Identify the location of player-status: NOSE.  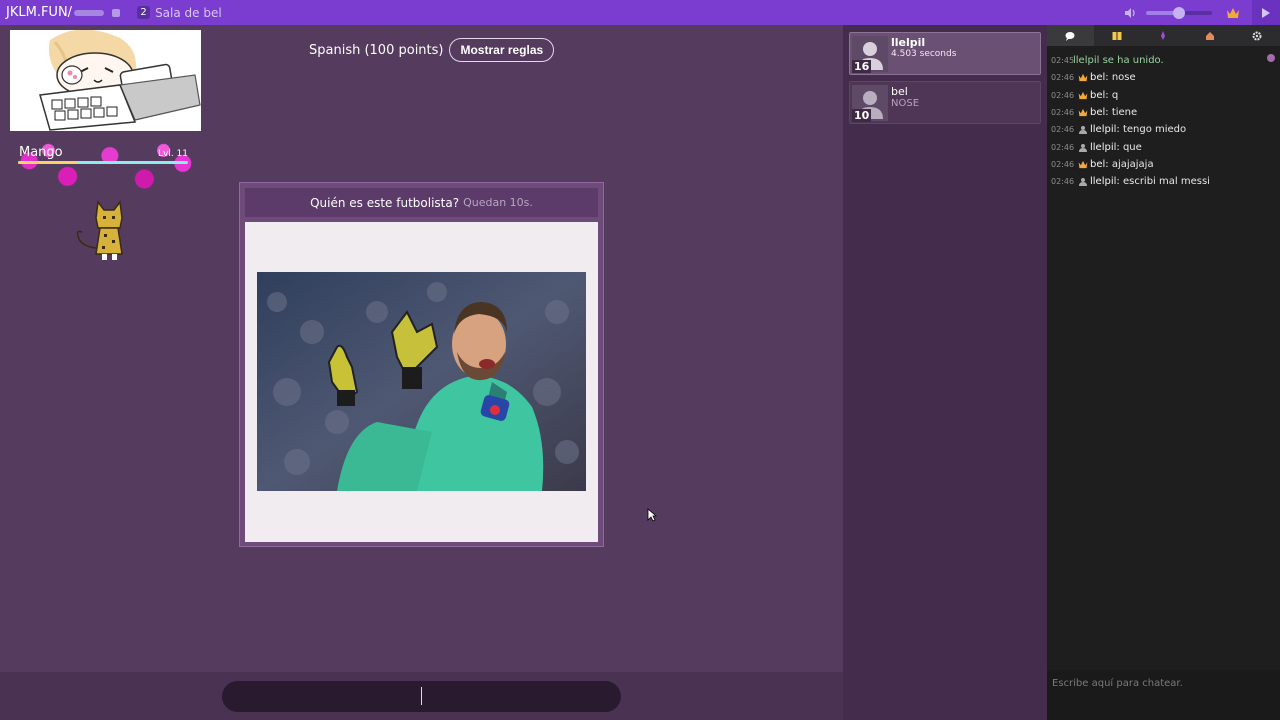
(905, 103).